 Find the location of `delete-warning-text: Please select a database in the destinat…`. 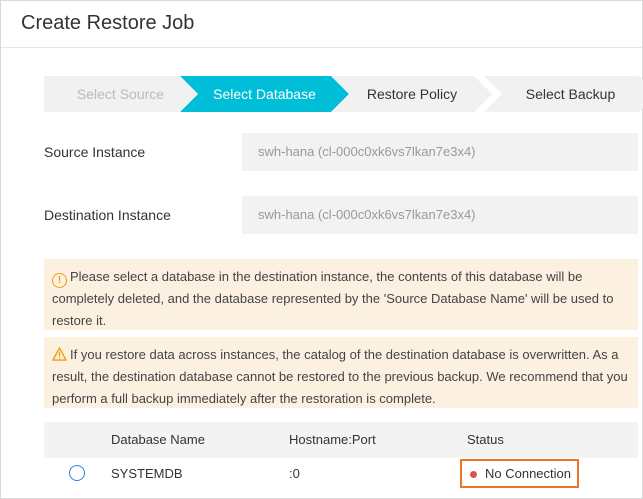

delete-warning-text: Please select a database in the destinat… is located at coordinates (333, 298).